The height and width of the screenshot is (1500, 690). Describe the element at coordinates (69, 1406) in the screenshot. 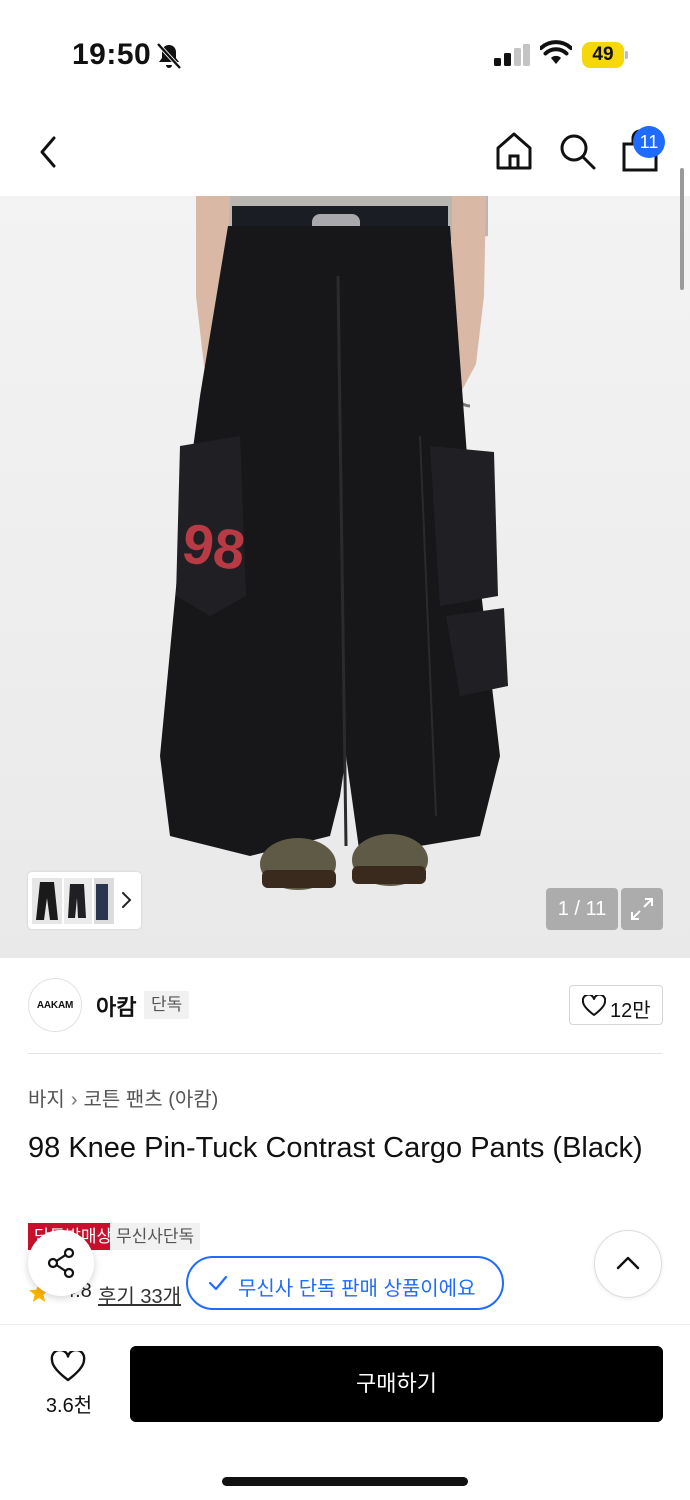

I see `wishlist-count: 3.6천` at that location.